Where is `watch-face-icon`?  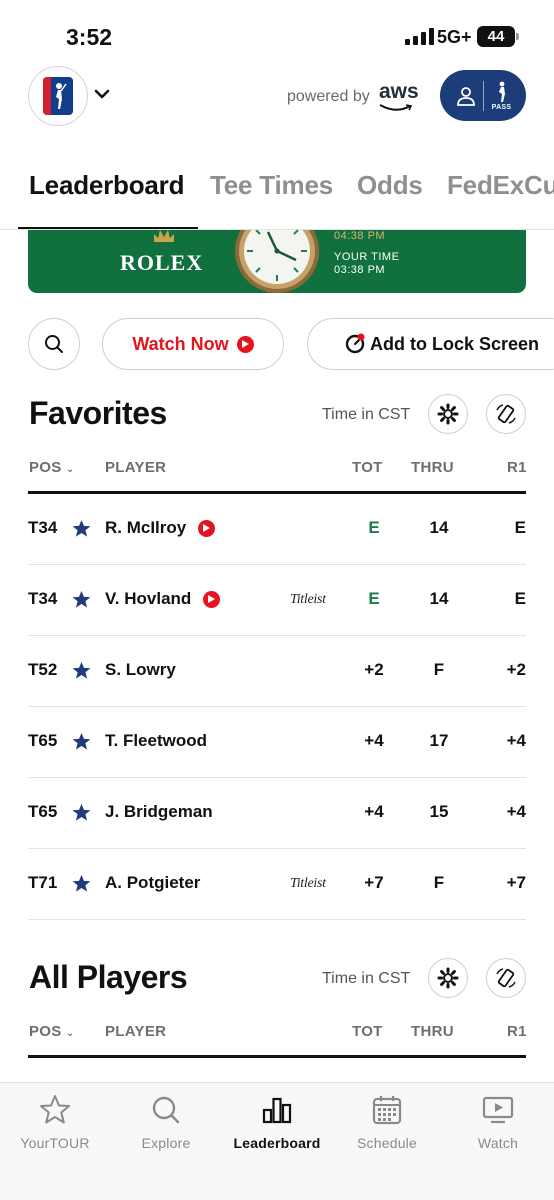 watch-face-icon is located at coordinates (277, 261).